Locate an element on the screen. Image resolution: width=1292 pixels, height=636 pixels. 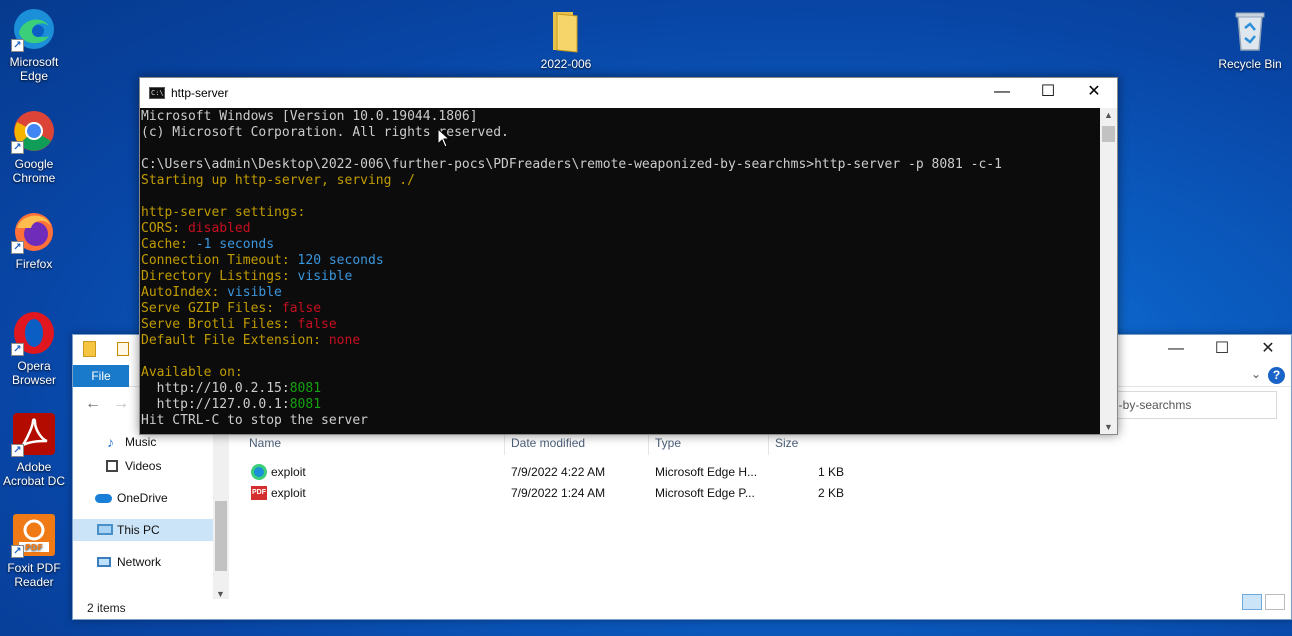
console-line: AutoIndex: visible is located at coordinates (621, 293).